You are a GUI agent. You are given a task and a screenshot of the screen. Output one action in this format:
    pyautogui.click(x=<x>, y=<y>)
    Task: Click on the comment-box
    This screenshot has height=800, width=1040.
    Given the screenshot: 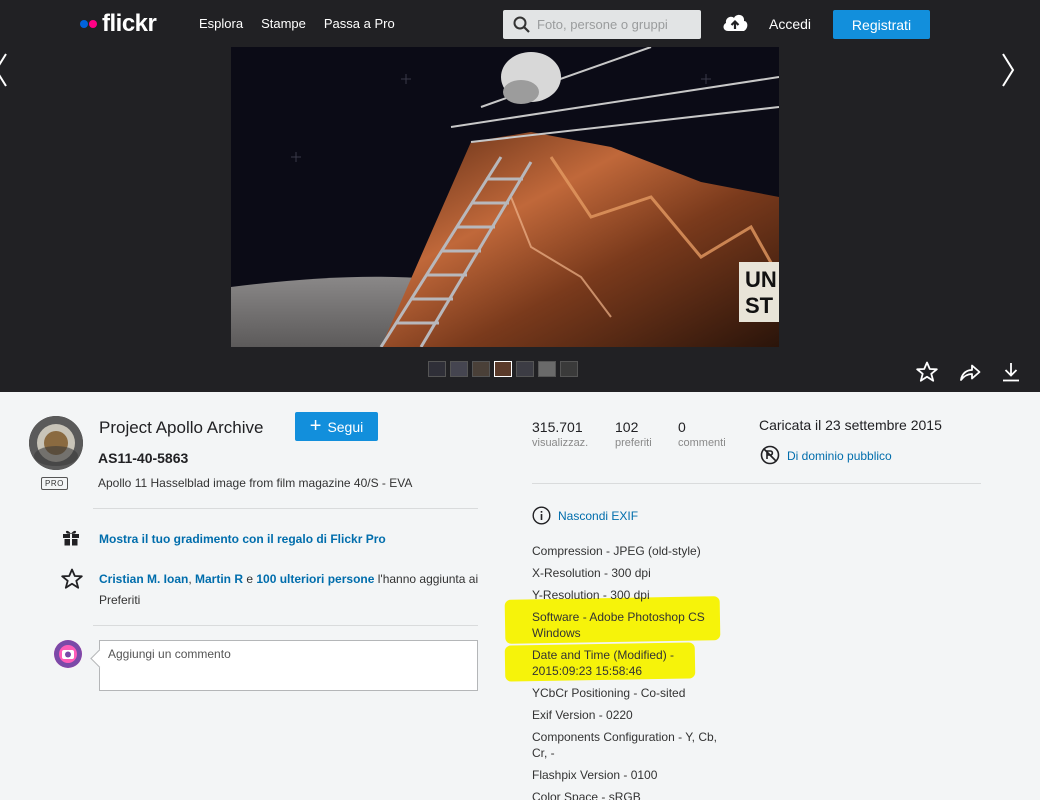 What is the action you would take?
    pyautogui.click(x=288, y=665)
    